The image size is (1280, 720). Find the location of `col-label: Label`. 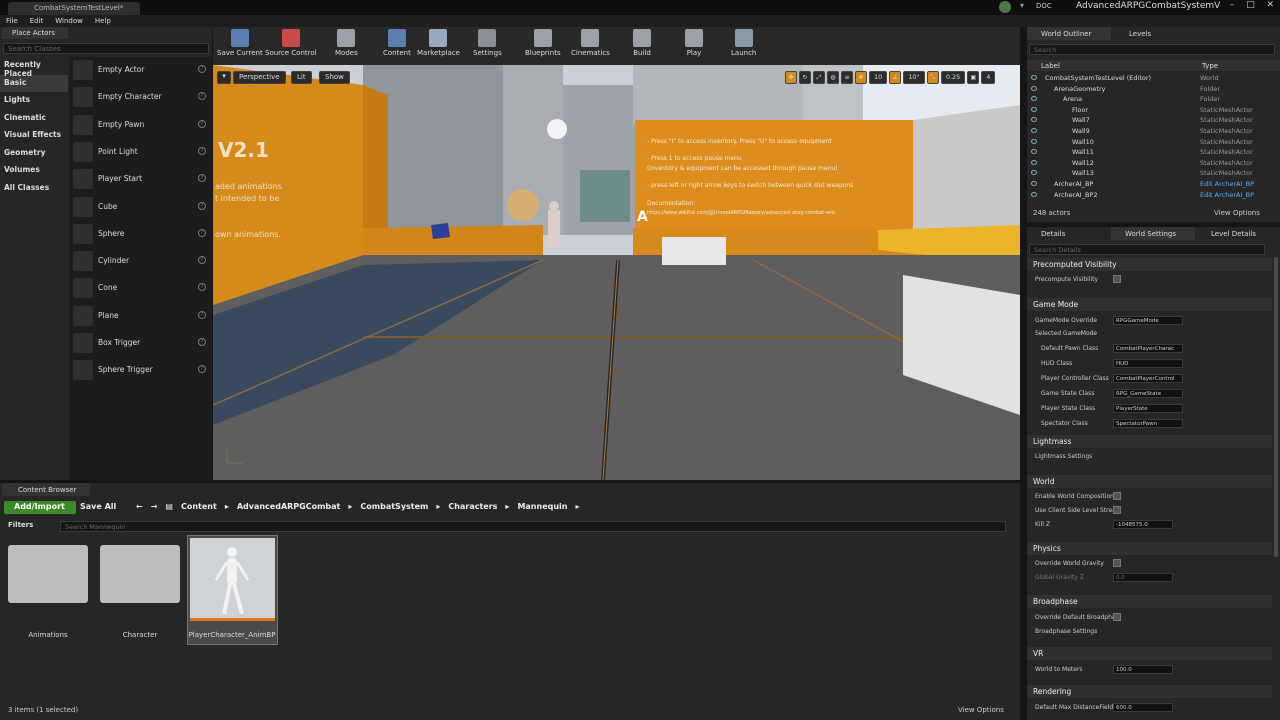

col-label: Label is located at coordinates (1050, 66).